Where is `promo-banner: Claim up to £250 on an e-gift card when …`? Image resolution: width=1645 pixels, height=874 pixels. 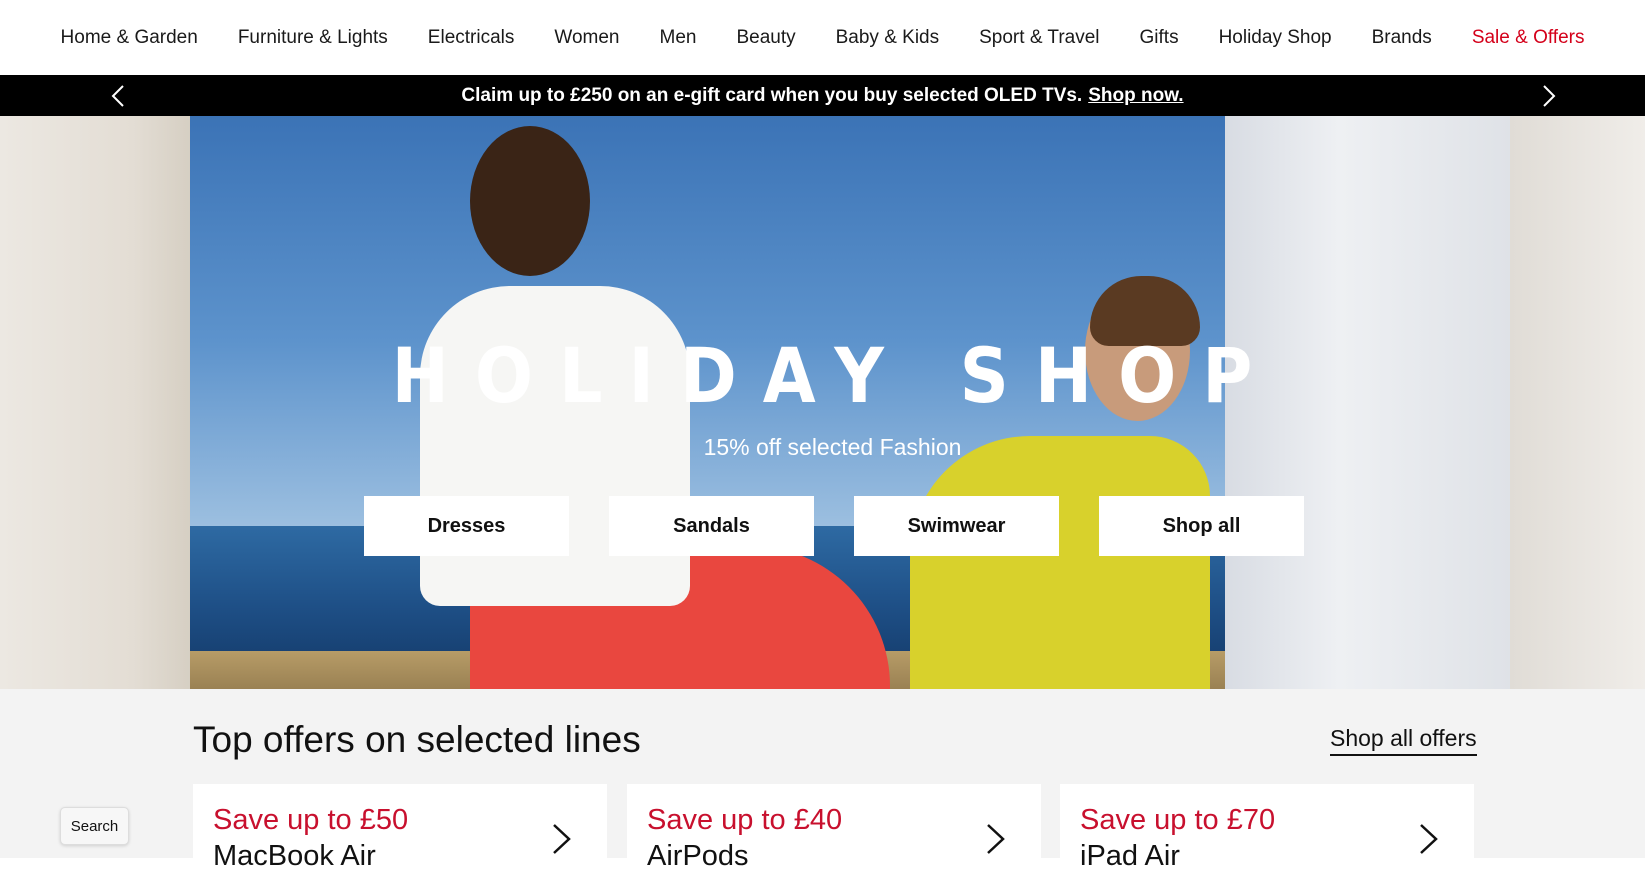 promo-banner: Claim up to £250 on an e-gift card when … is located at coordinates (822, 95).